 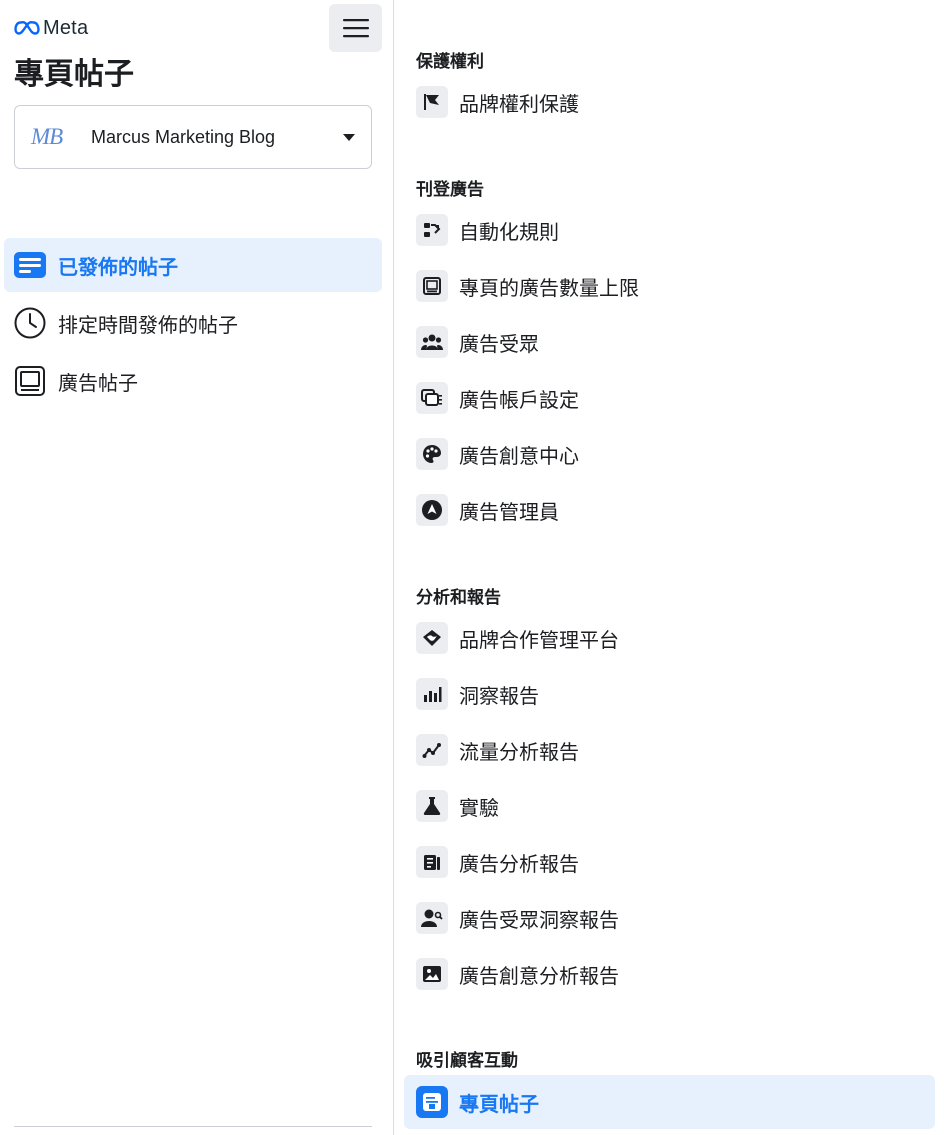 I want to click on ad-account-icon, so click(x=432, y=398).